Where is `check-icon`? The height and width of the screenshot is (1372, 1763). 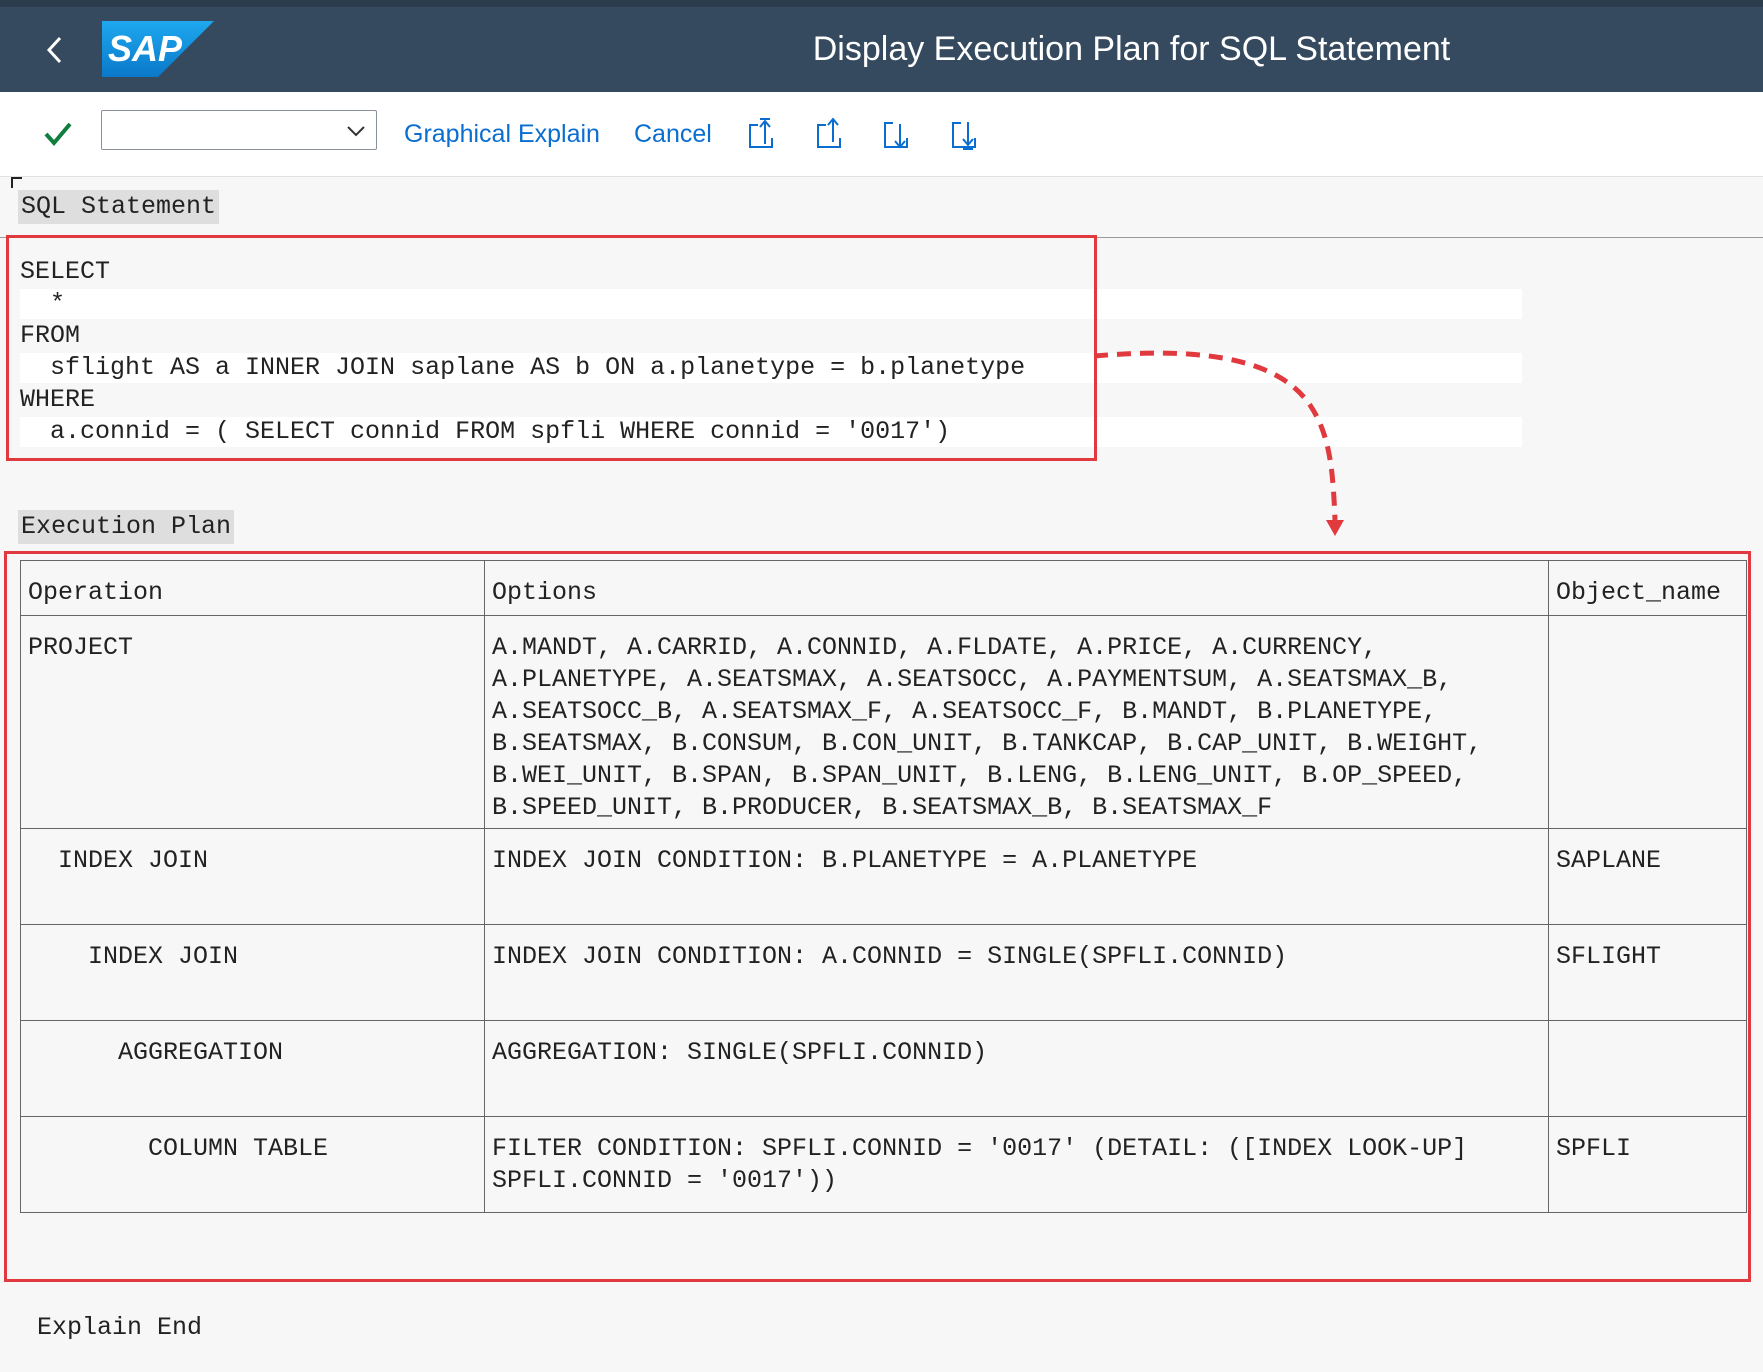
check-icon is located at coordinates (58, 134).